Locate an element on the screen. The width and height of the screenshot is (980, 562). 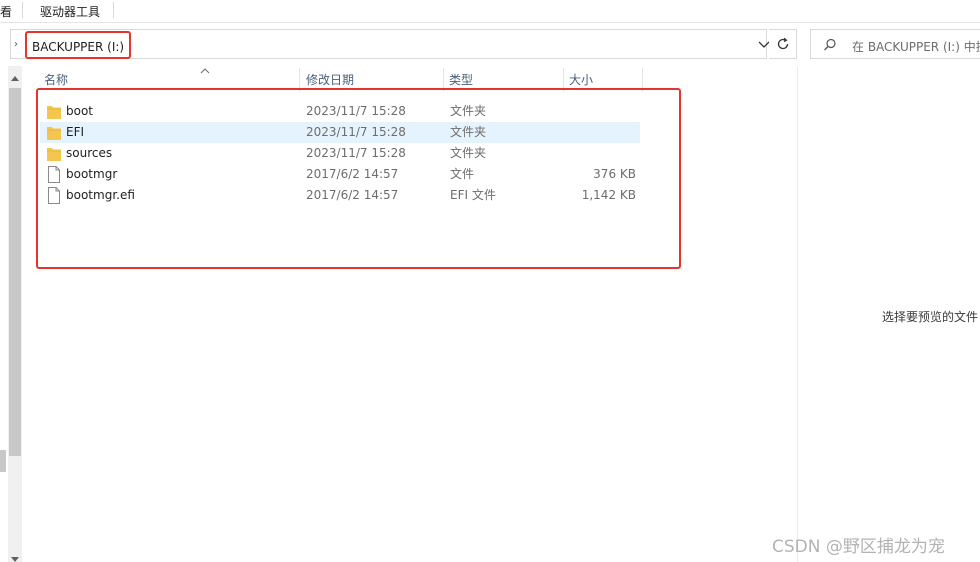
vertical-scrollbar is located at coordinates (15, 314).